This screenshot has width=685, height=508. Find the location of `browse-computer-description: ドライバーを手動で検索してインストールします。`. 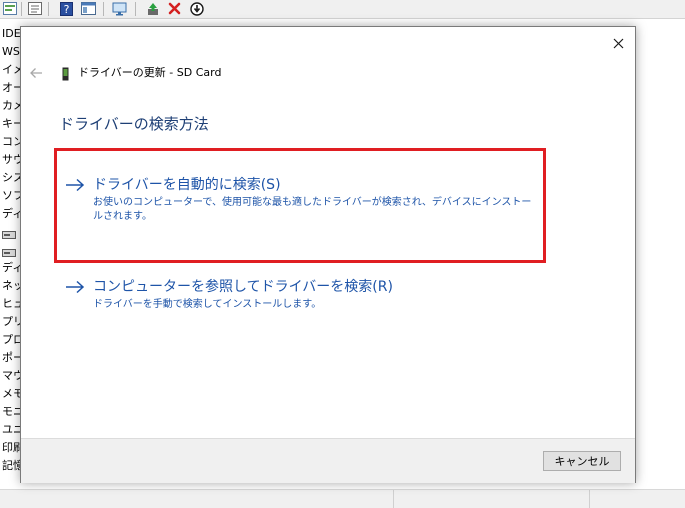

browse-computer-description: ドライバーを手動で検索してインストールします。 is located at coordinates (207, 304).